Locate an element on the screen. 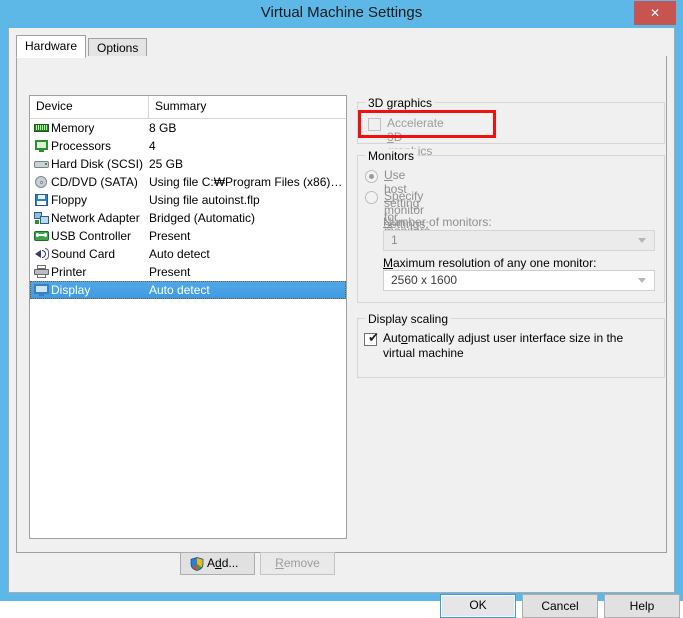 The width and height of the screenshot is (683, 618). network-adapter-icon is located at coordinates (41, 218).